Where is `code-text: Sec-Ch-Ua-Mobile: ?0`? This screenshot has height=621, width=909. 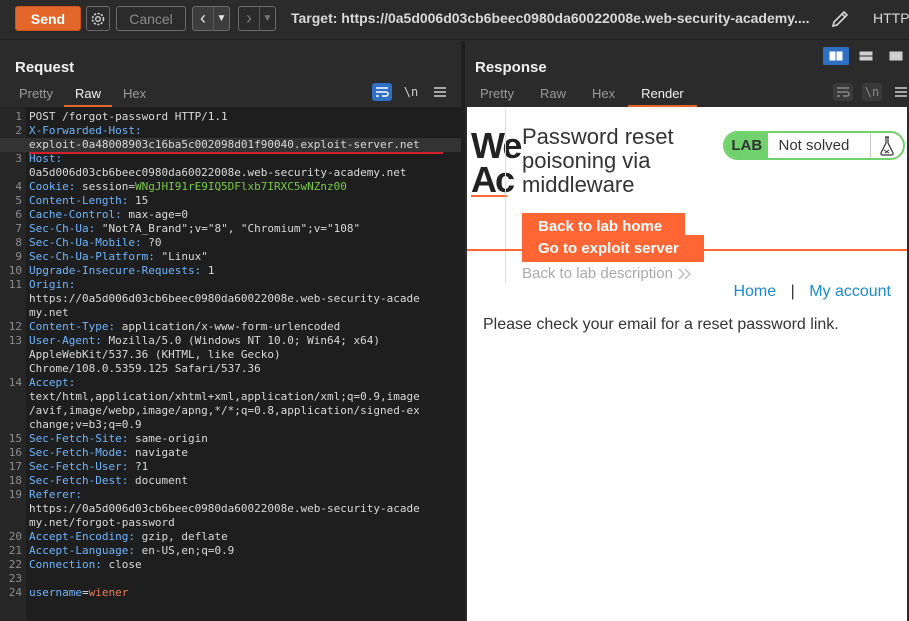
code-text: Sec-Ch-Ua-Mobile: ?0 is located at coordinates (95, 243).